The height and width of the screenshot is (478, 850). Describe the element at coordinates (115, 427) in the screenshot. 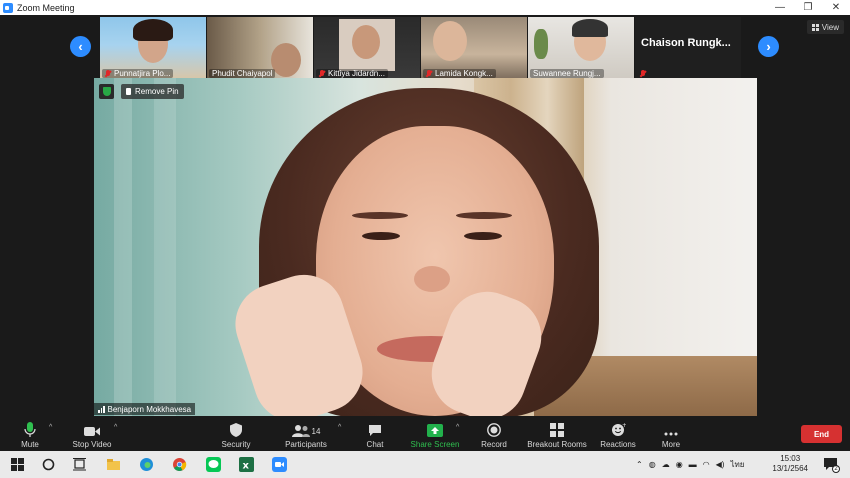

I see `video-options-caret: ^` at that location.